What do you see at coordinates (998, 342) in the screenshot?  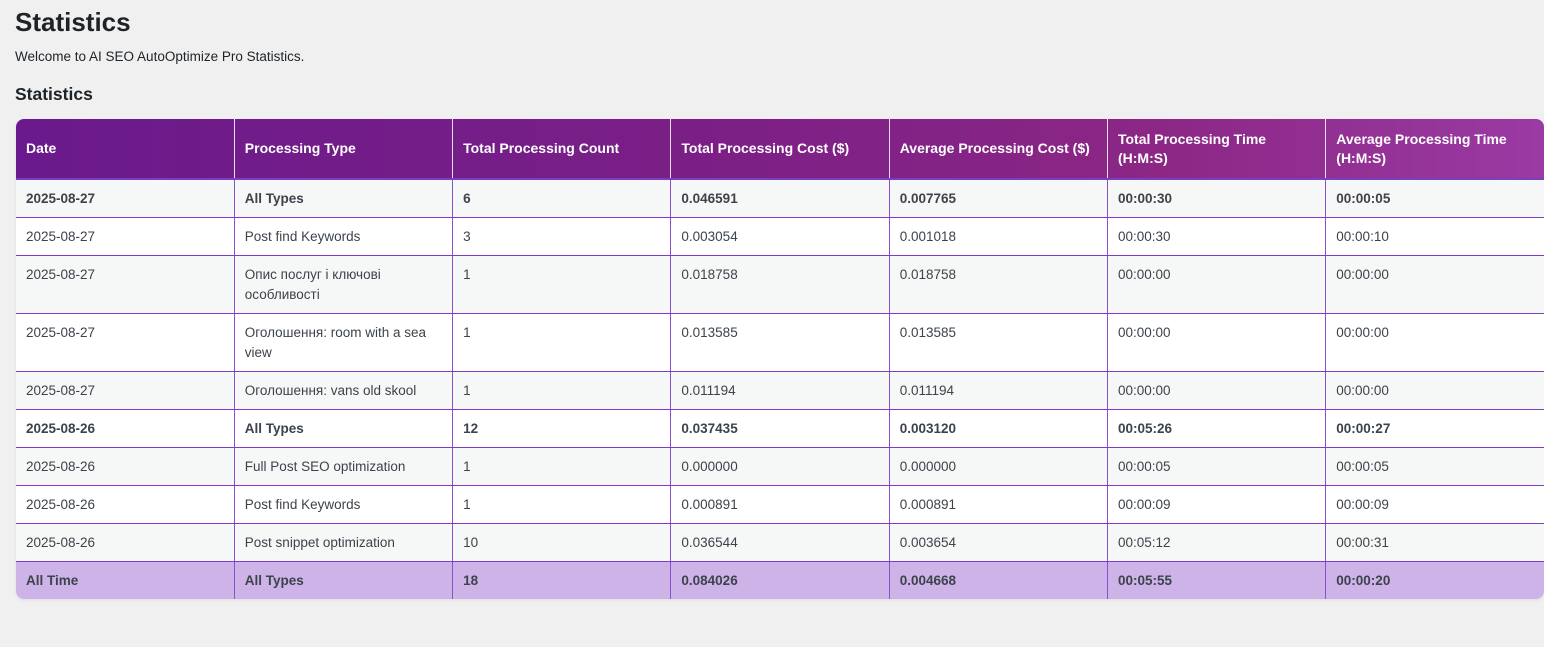 I see `cell-average-cost: 0.013585` at bounding box center [998, 342].